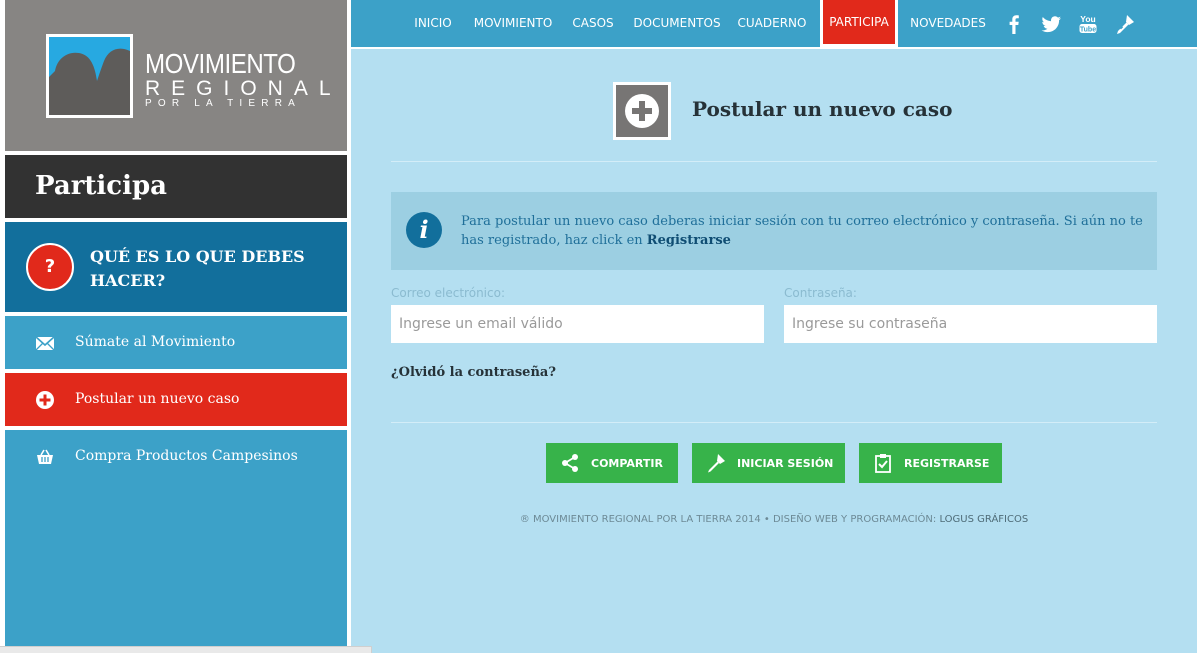 This screenshot has height=653, width=1198. Describe the element at coordinates (186, 456) in the screenshot. I see `sidebar-item-label: Compra Productos Campesinos` at that location.